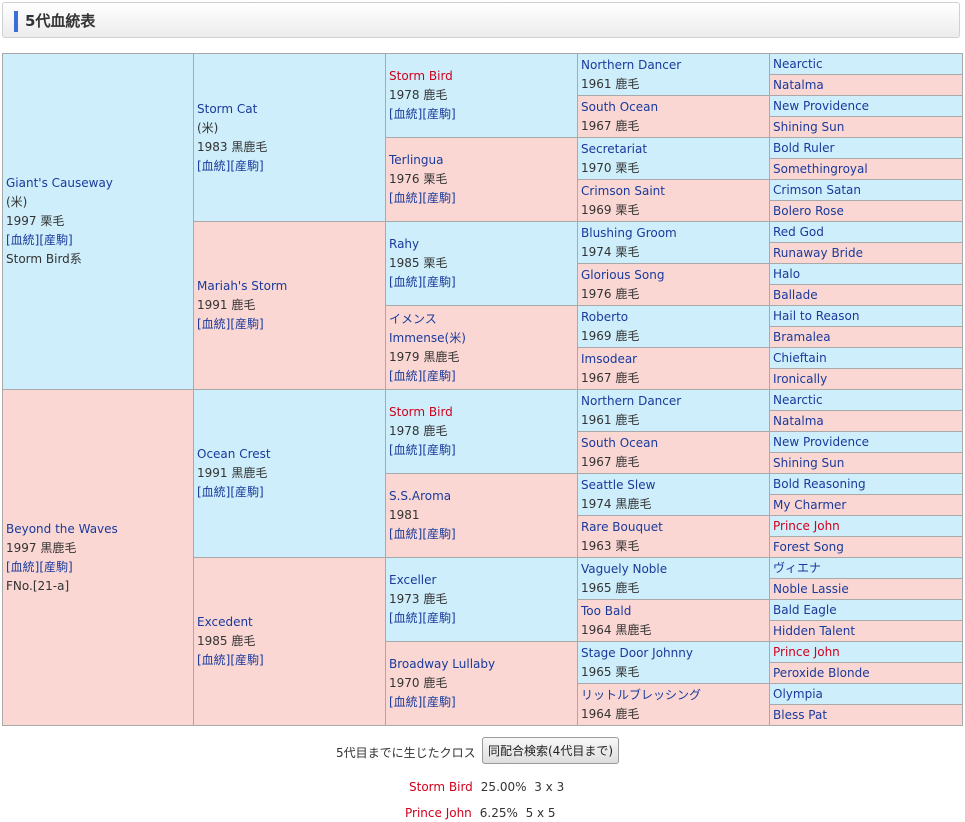 Image resolution: width=965 pixels, height=822 pixels. What do you see at coordinates (786, 274) in the screenshot?
I see `horse-name-link: Halo` at bounding box center [786, 274].